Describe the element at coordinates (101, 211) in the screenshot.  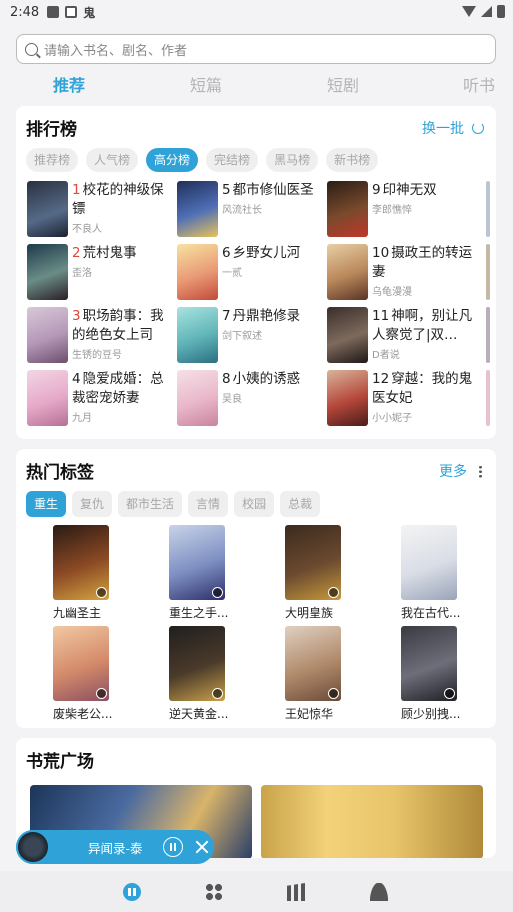
I see `rank-item: 1 校花的神级保镖 不良人` at that location.